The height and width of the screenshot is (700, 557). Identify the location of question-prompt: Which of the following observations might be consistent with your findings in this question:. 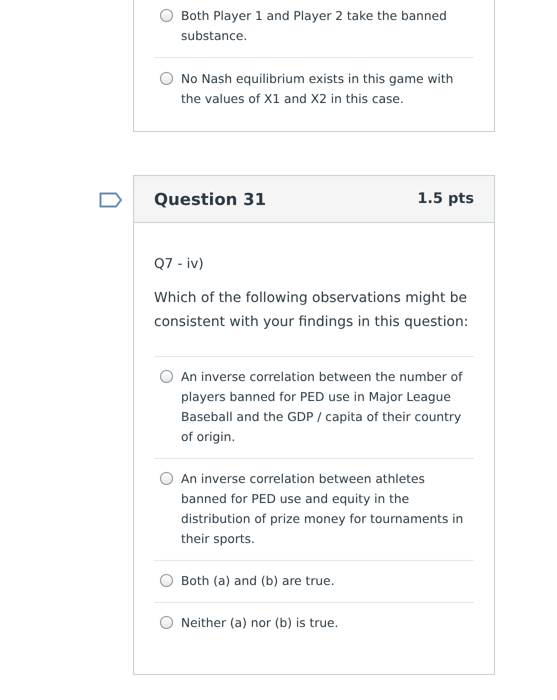
(312, 310).